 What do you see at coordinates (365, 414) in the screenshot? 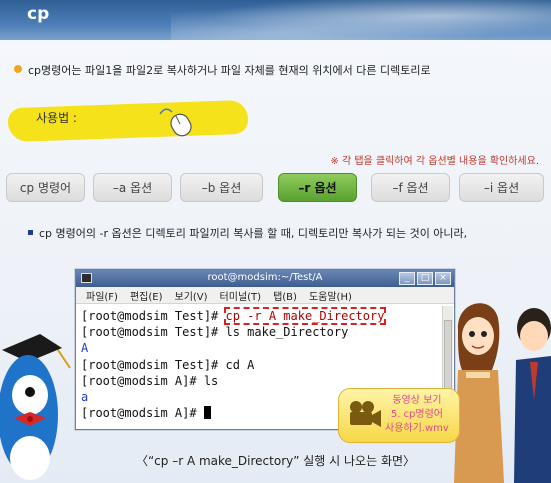
I see `video-camera-icon` at bounding box center [365, 414].